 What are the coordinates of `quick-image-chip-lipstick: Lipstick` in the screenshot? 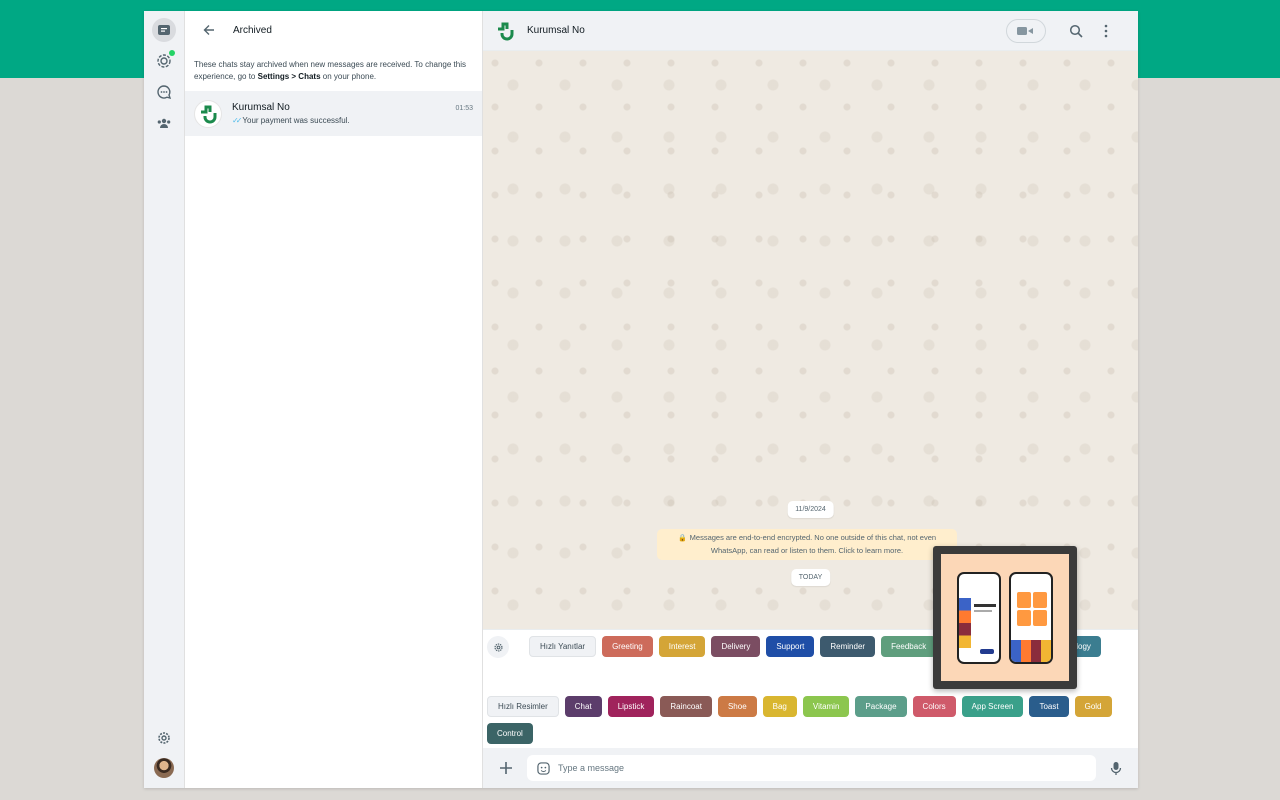 It's located at (631, 706).